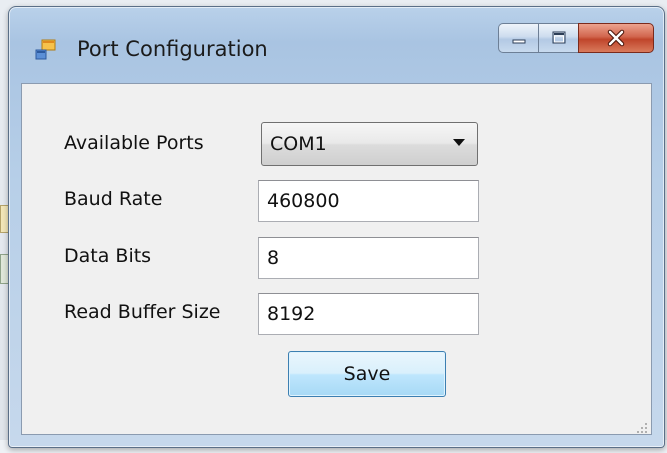 This screenshot has width=667, height=453. I want to click on resize-grip-icon, so click(642, 426).